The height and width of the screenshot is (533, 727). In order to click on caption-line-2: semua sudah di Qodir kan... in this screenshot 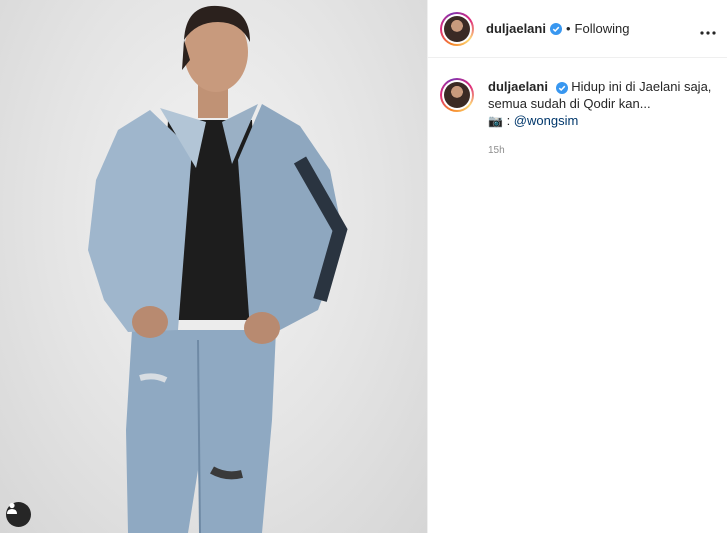, I will do `click(569, 103)`.